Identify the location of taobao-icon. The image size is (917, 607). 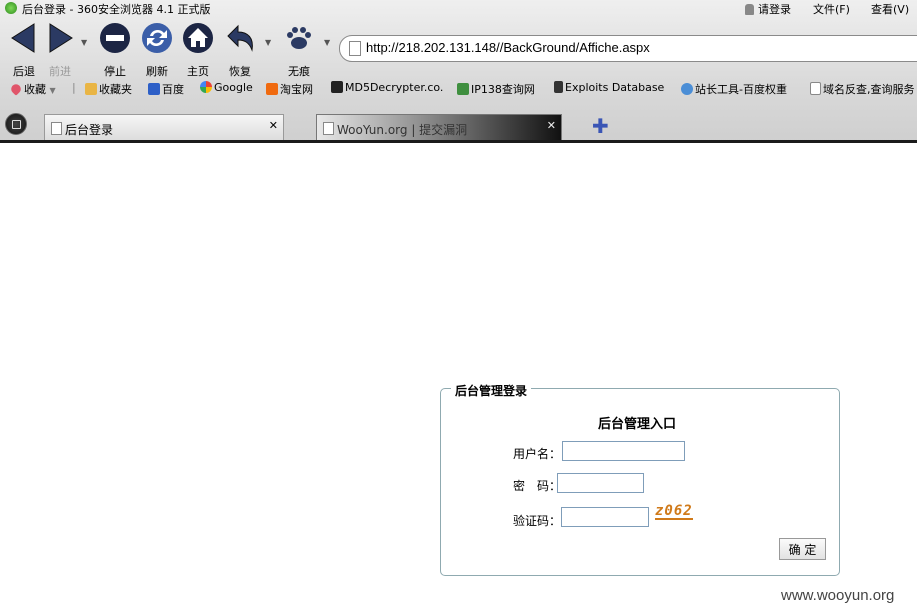
(272, 89).